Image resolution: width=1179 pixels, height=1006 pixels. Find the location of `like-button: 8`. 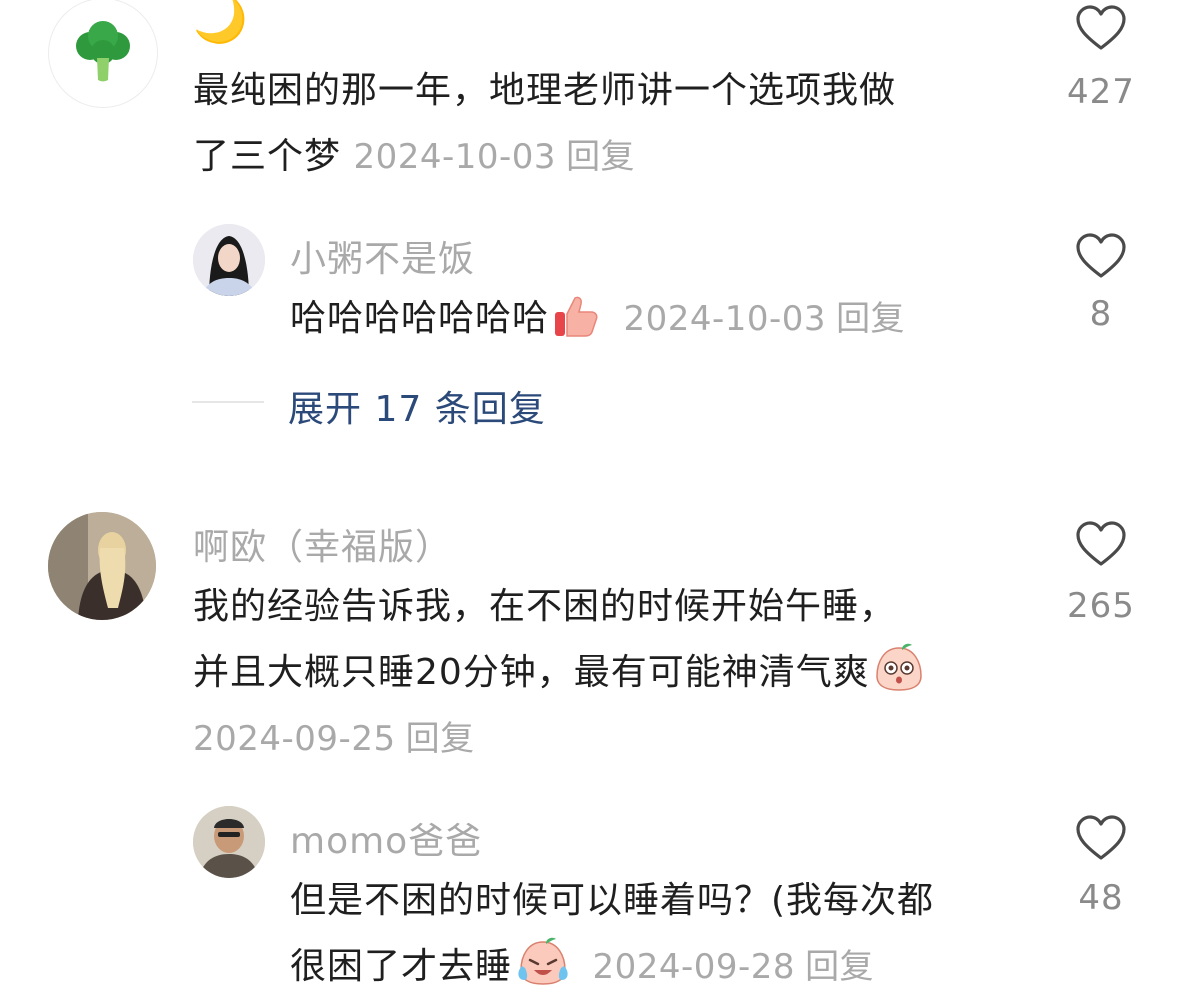

like-button: 8 is located at coordinates (1101, 283).